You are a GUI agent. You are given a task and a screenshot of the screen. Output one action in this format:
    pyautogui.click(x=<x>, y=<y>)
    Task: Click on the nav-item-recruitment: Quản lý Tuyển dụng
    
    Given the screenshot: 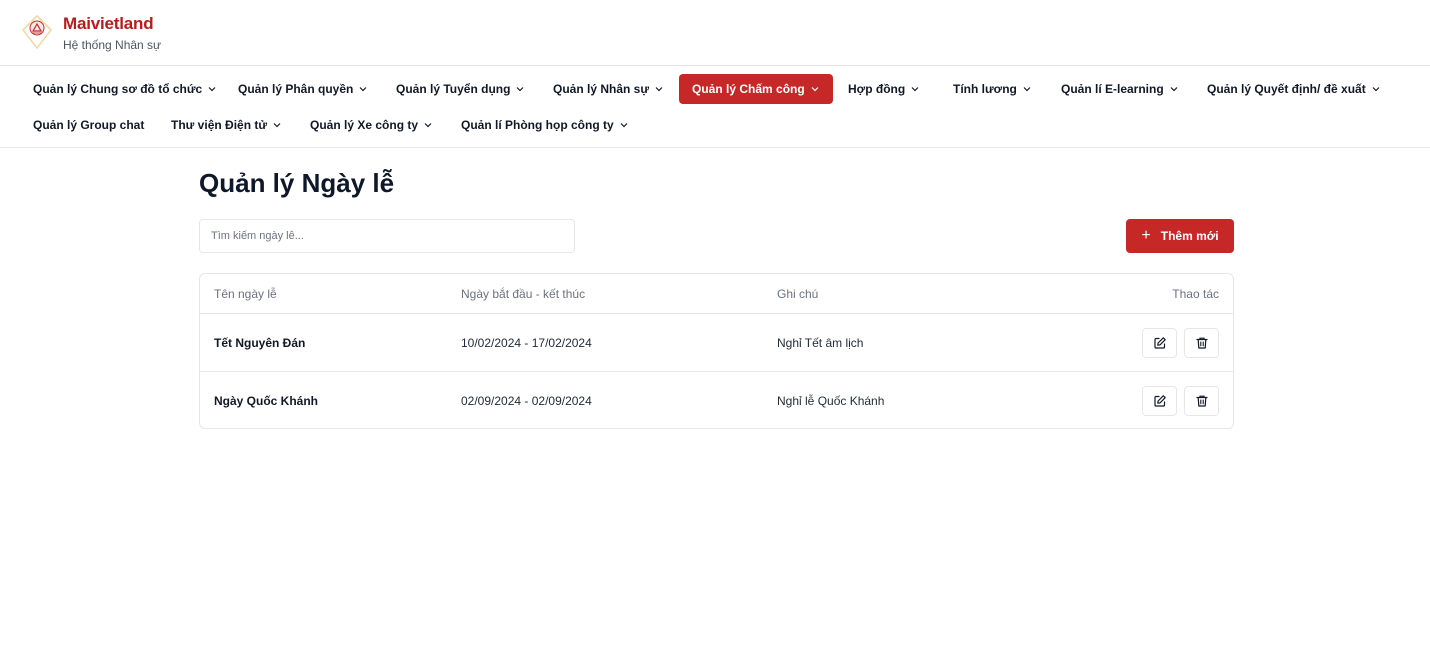 What is the action you would take?
    pyautogui.click(x=460, y=89)
    